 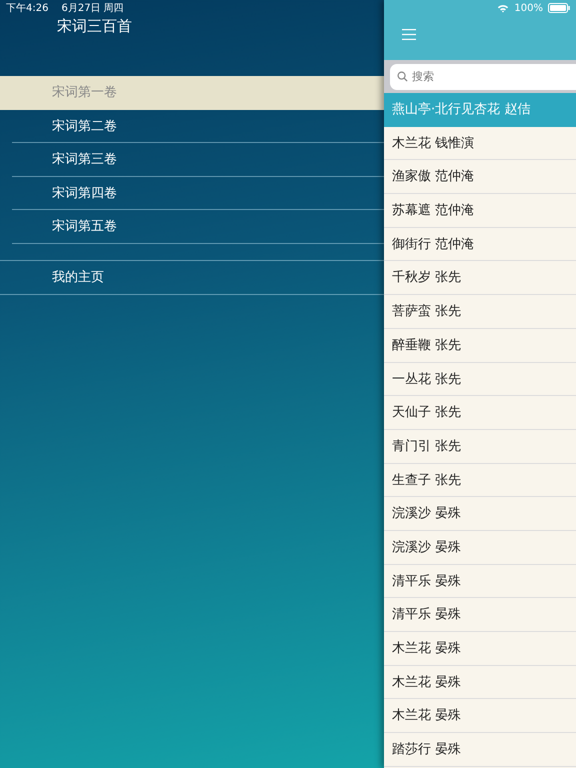 I want to click on menu-item: 宋词第二卷, so click(x=198, y=127).